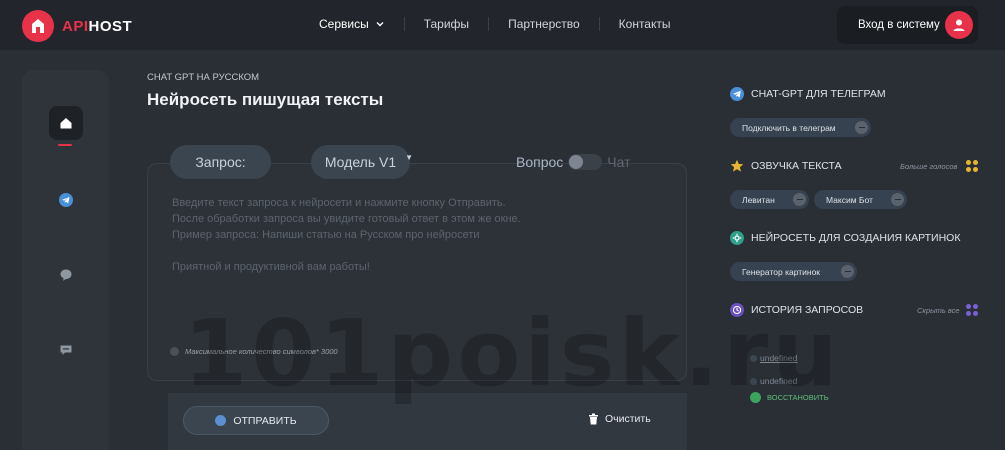 The width and height of the screenshot is (1005, 450). I want to click on caret-down-icon: ▼, so click(409, 157).